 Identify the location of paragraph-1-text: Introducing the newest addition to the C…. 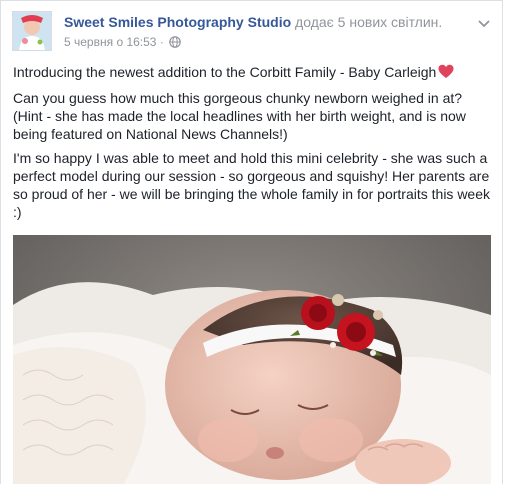
(225, 72).